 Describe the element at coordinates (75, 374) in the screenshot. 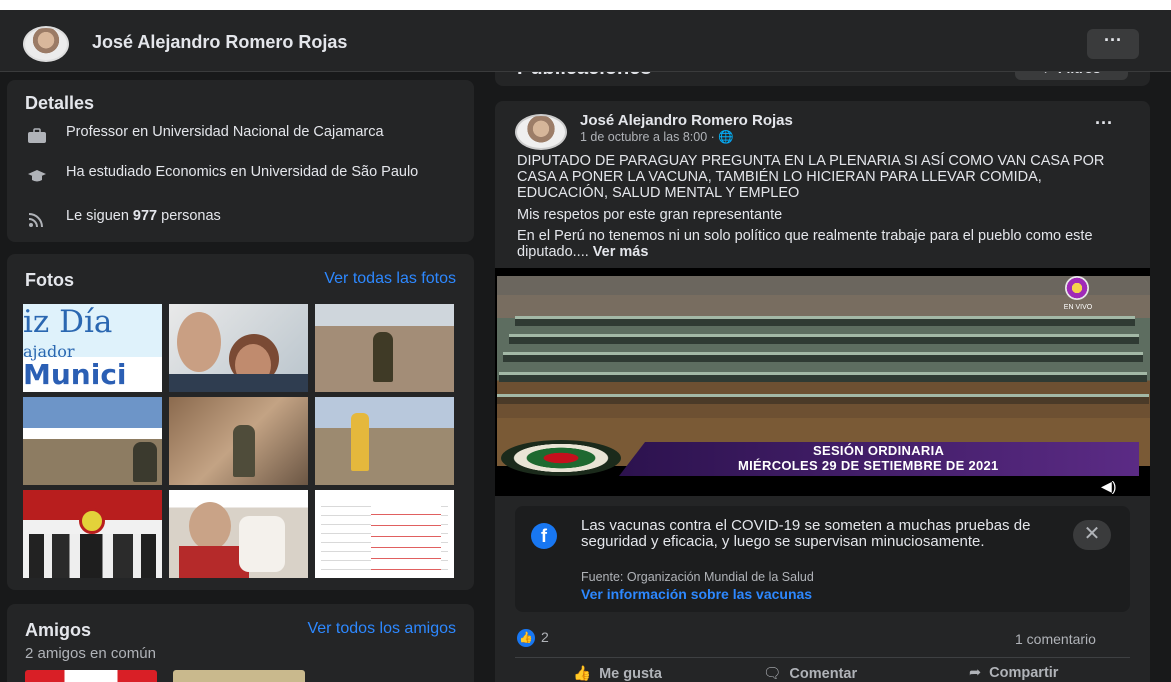

I see `photo-text: Munici` at that location.